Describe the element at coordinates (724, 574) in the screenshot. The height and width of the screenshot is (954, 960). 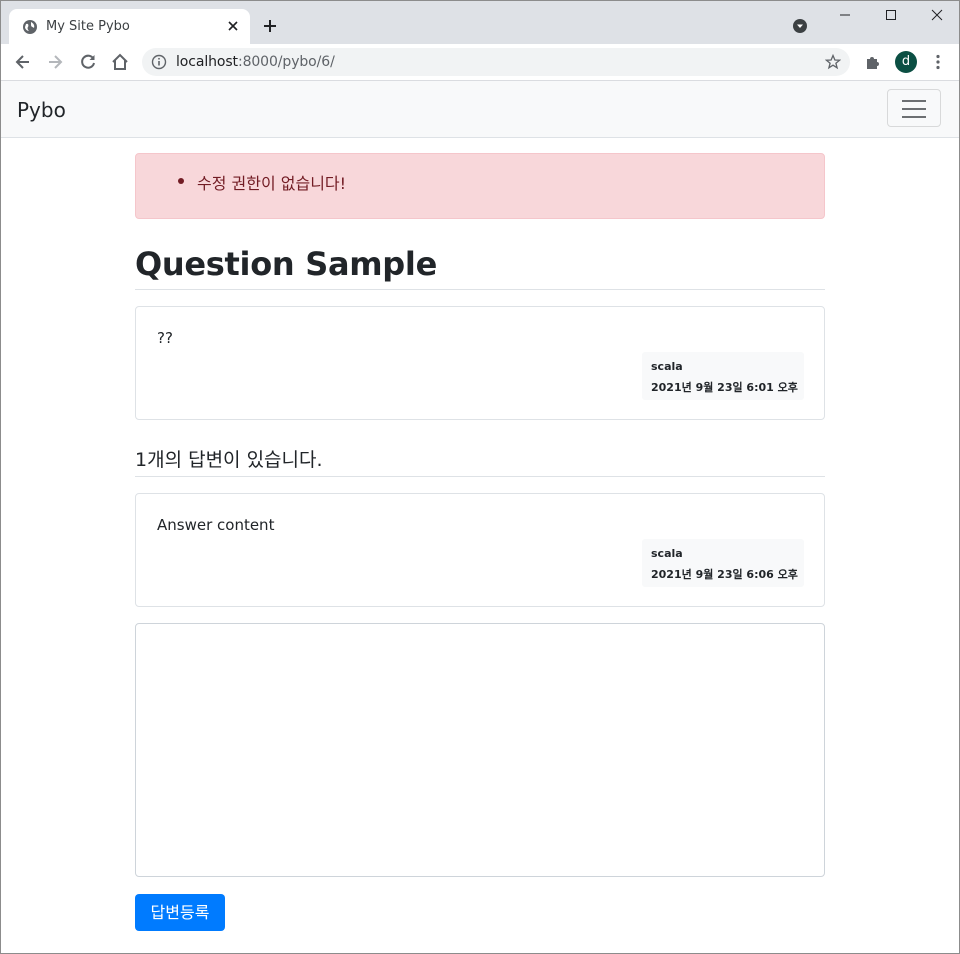
I see `answer-date: 2021년 9월 23일 6:06 오후` at that location.